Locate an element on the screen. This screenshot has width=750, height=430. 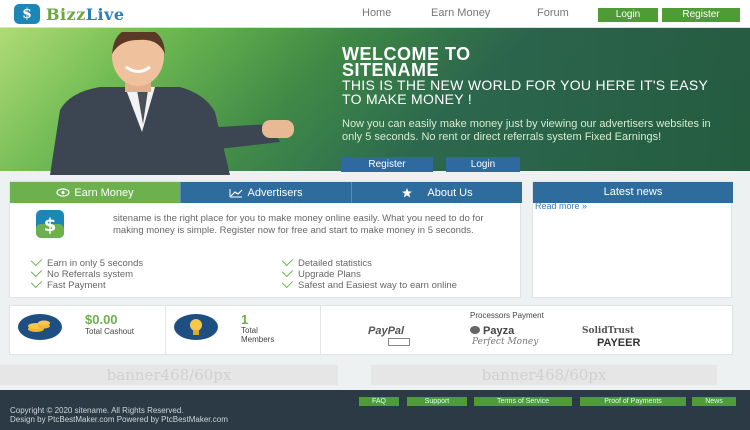
latest-news-panel: Latest news Read more » is located at coordinates (632, 239).